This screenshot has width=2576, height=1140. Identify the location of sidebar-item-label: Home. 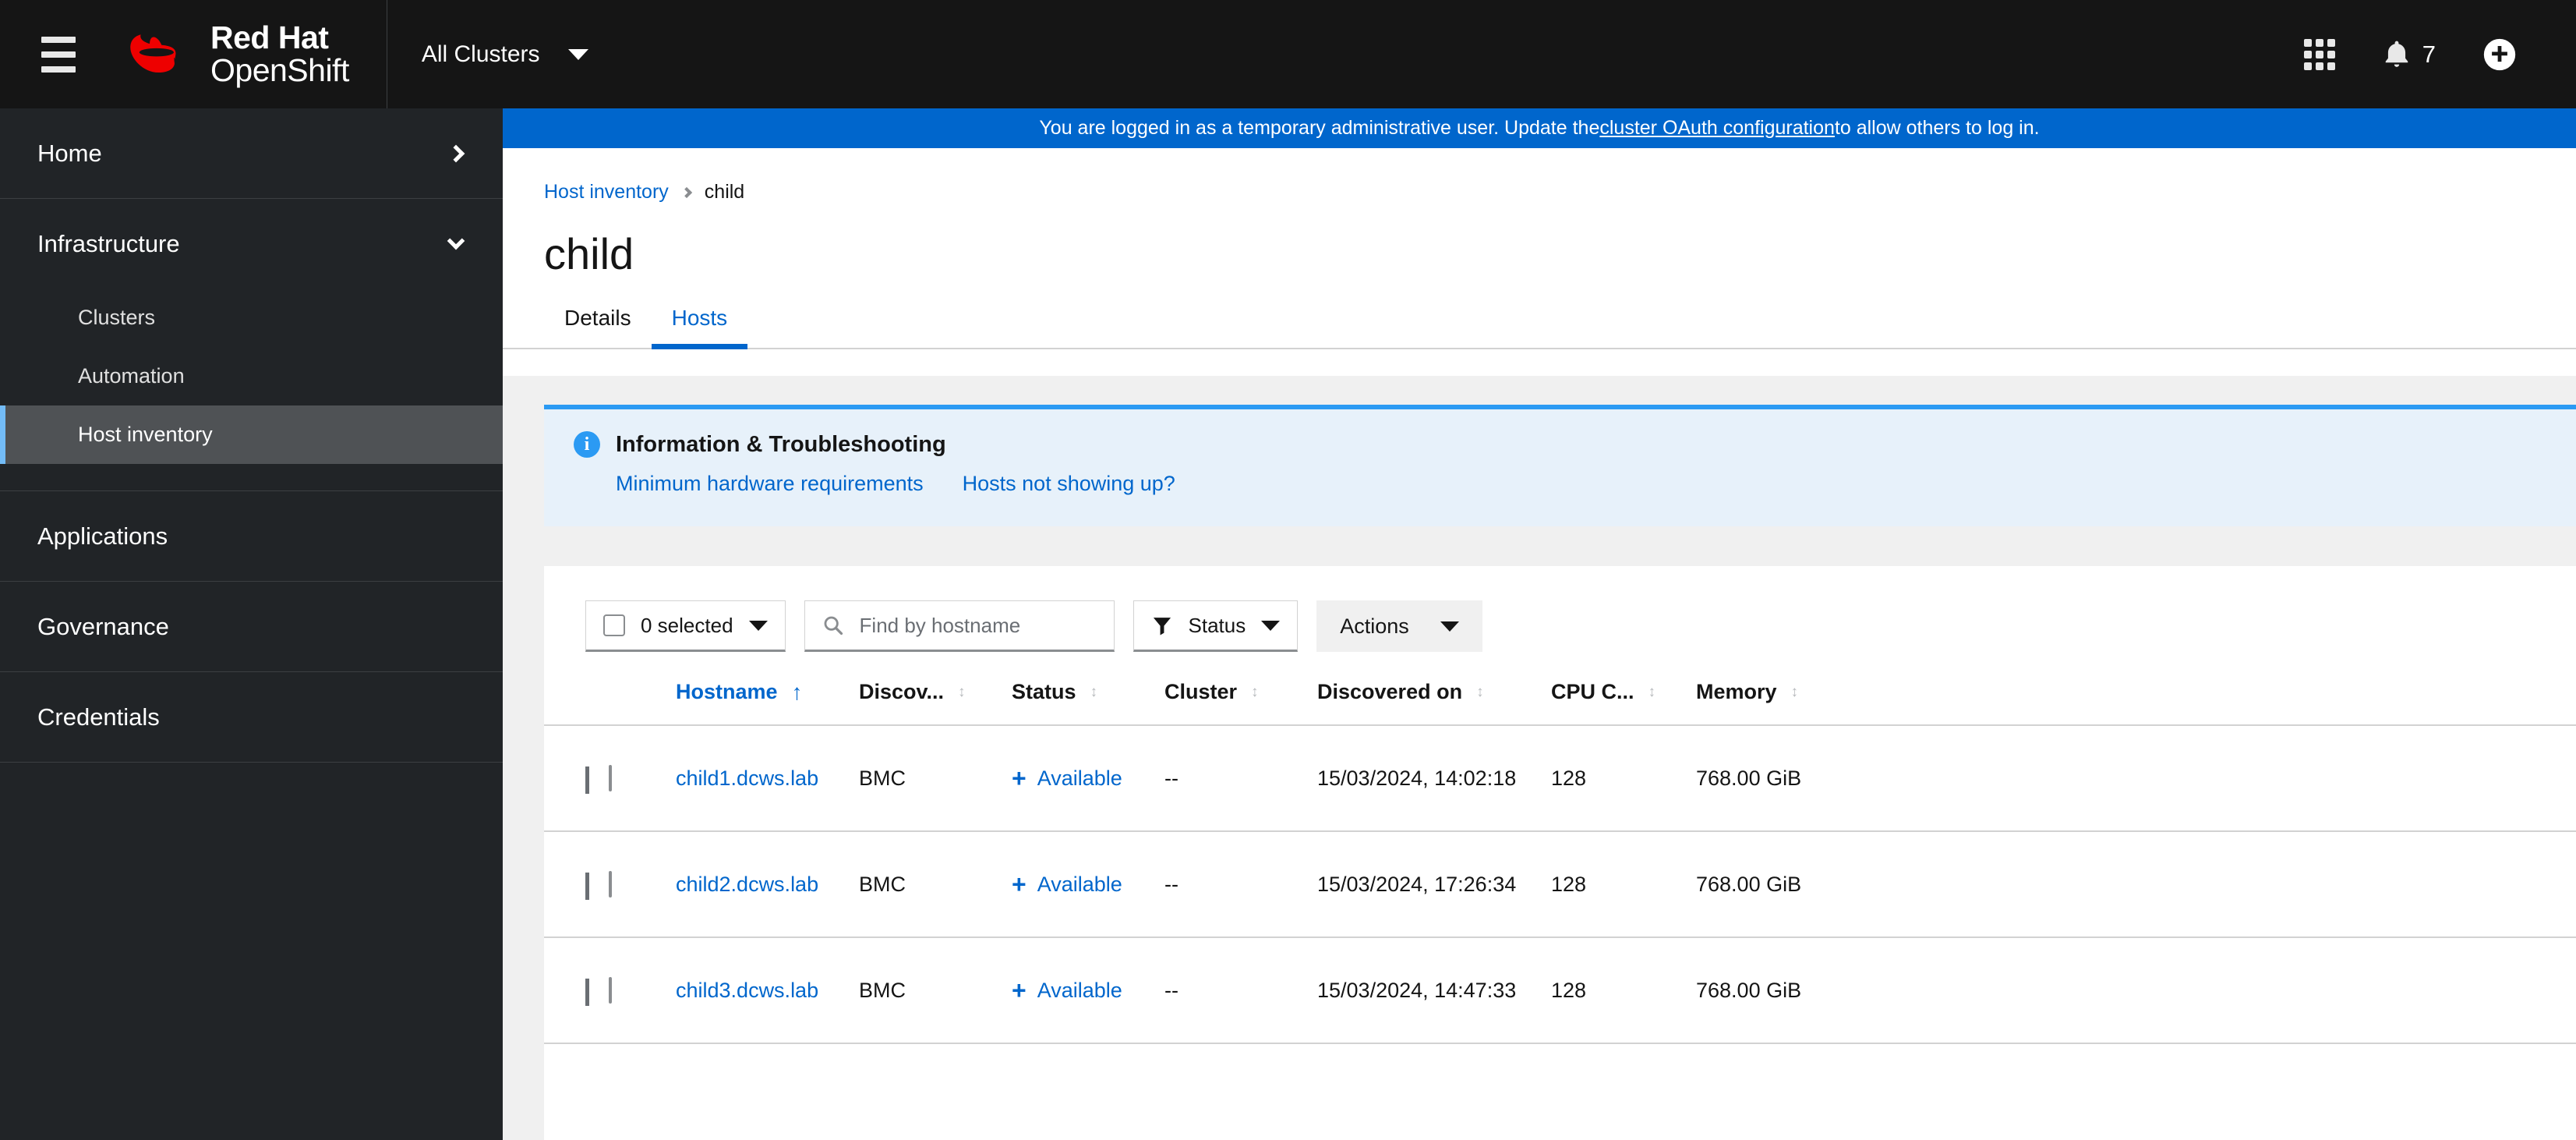
(69, 153).